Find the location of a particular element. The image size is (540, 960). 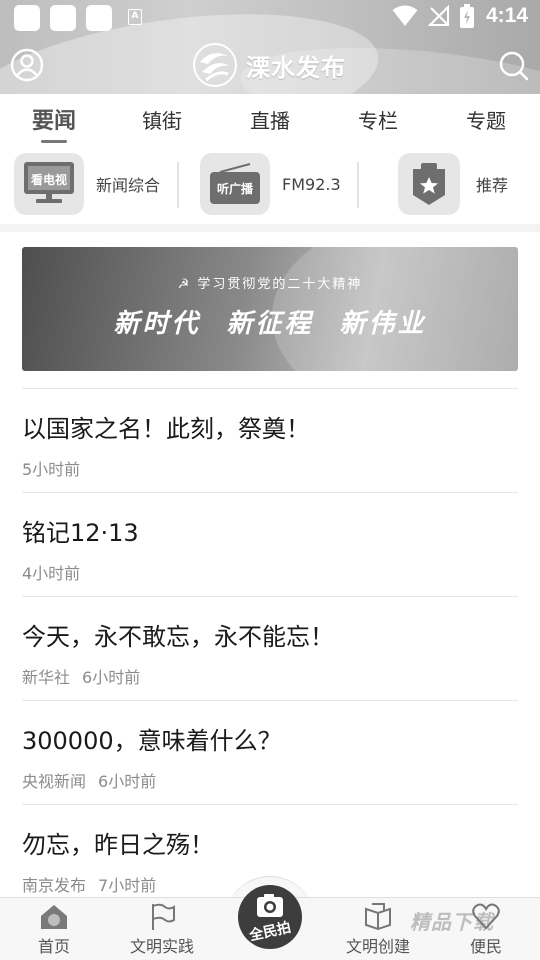

promo-banner: ☭ 学习贯彻党的二十大精神 新时代 新征程 新伟业 is located at coordinates (270, 309).